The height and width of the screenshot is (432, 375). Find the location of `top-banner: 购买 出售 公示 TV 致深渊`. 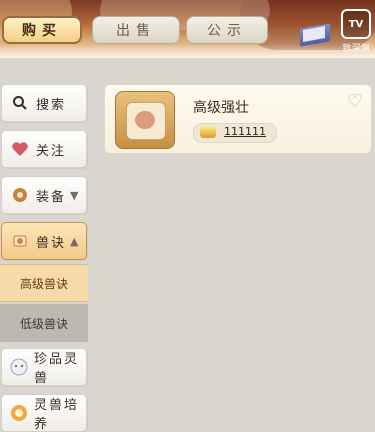

top-banner: 购买 出售 公示 TV 致深渊 is located at coordinates (187, 29).